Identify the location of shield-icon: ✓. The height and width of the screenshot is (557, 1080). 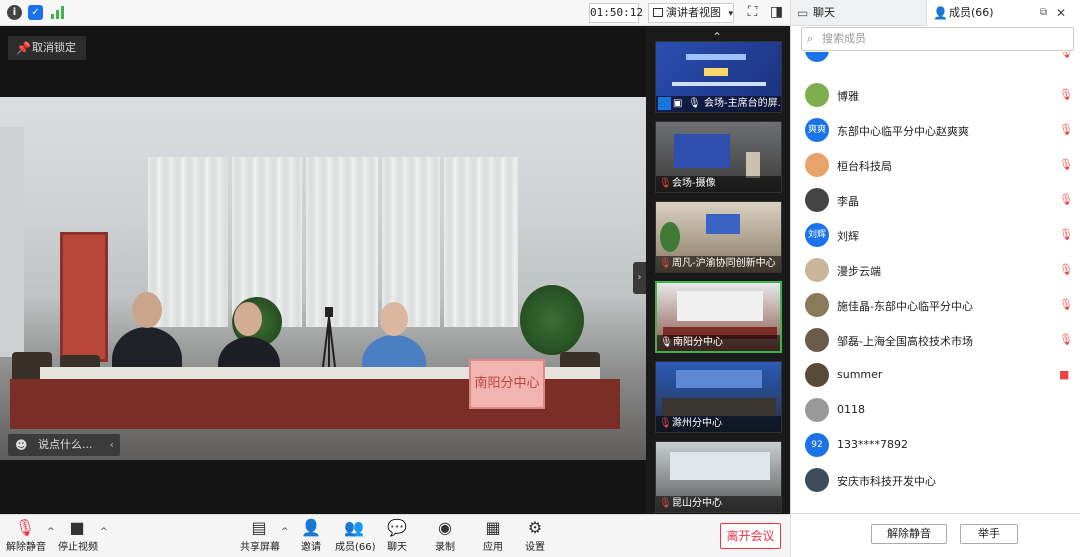
(35, 12).